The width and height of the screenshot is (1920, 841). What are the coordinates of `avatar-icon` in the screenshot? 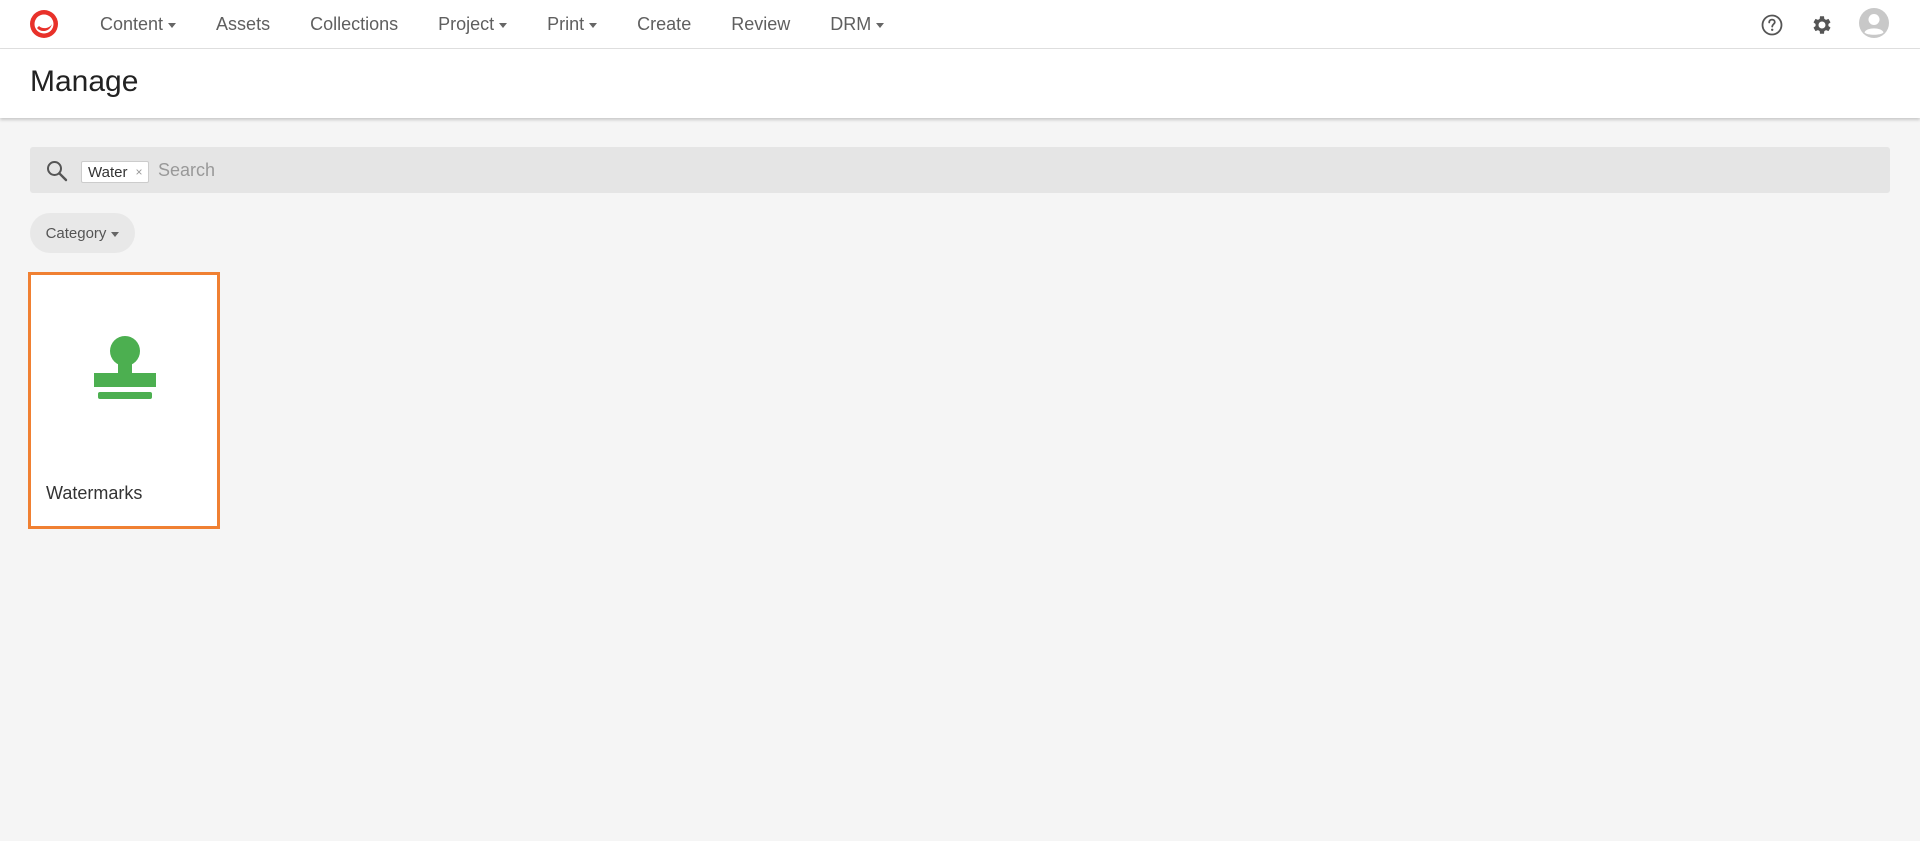 It's located at (1874, 23).